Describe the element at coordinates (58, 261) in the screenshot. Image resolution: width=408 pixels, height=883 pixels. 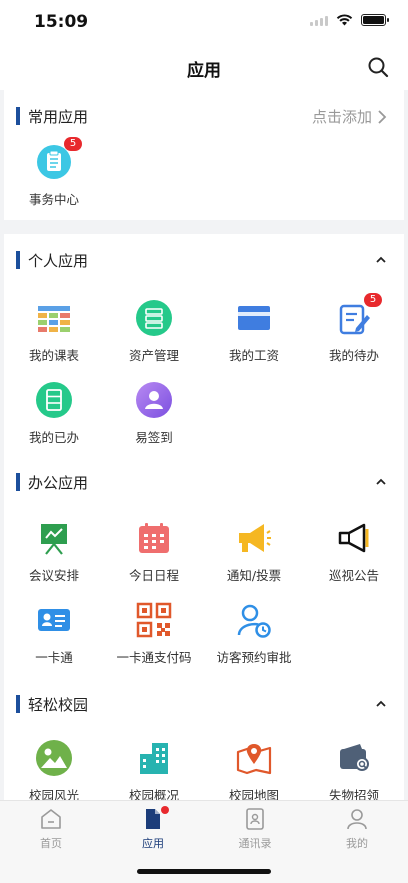
I see `section-title: 个人应用` at that location.